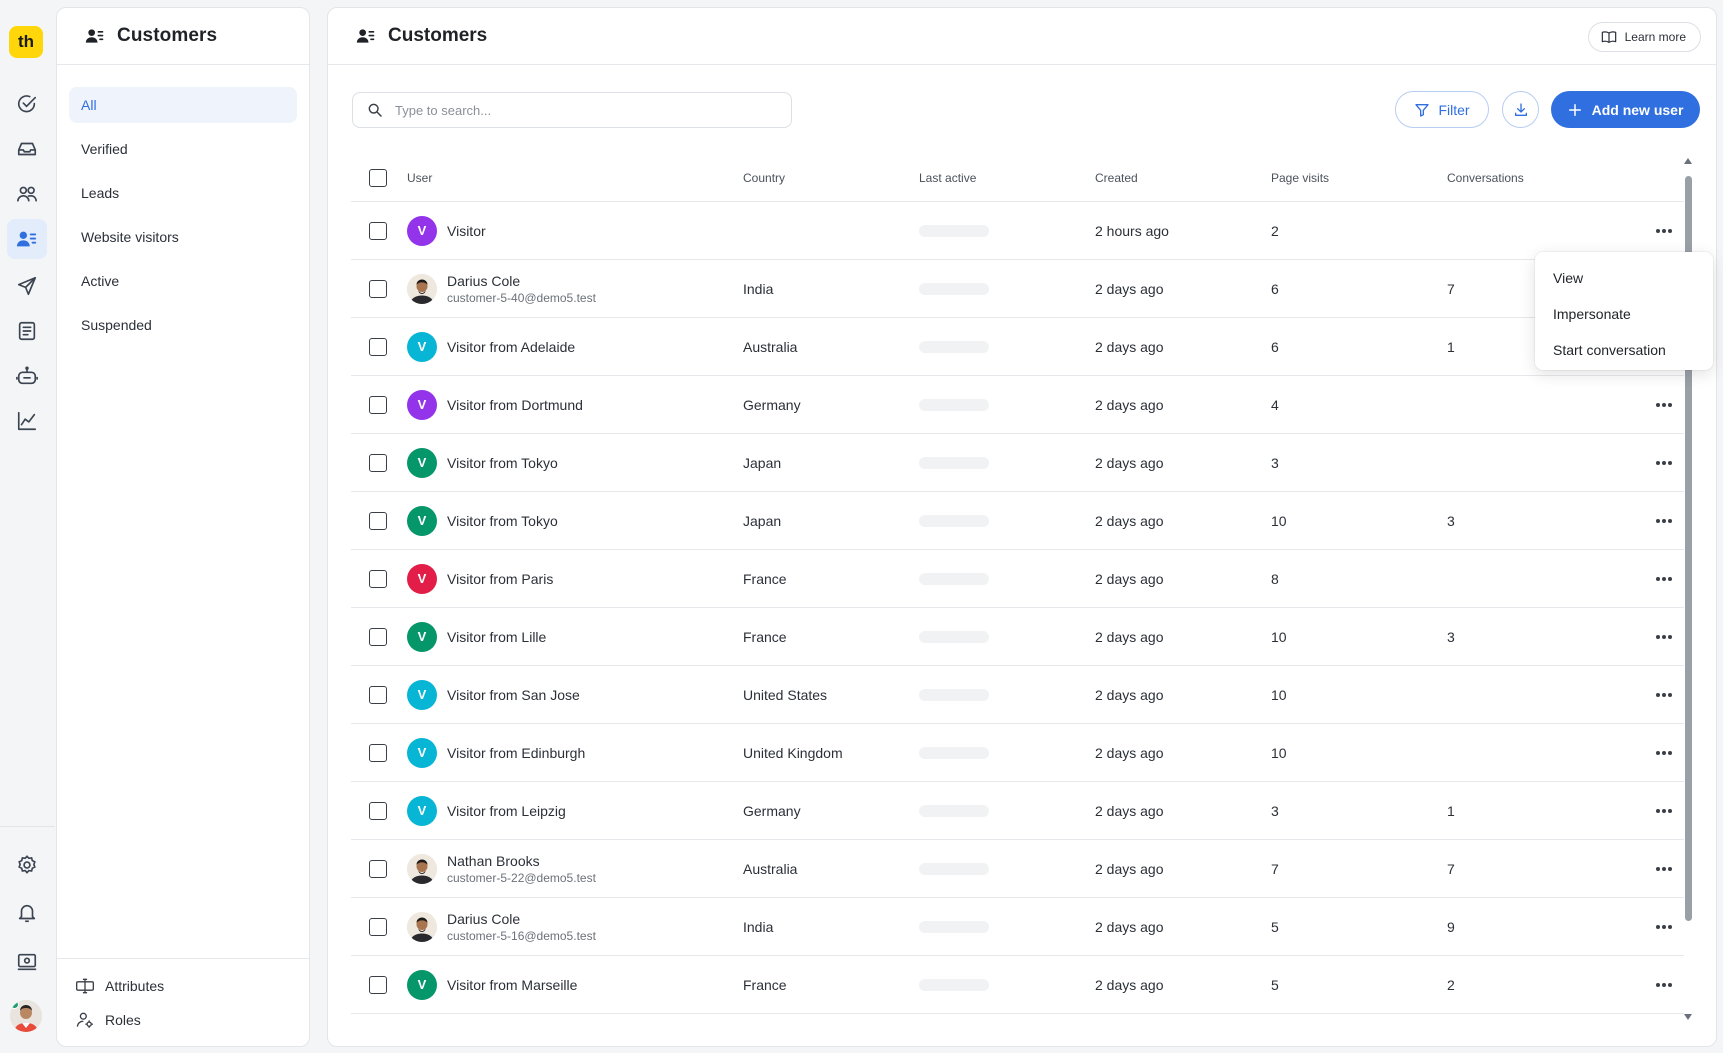 This screenshot has height=1053, width=1723. What do you see at coordinates (183, 1020) in the screenshot?
I see `roles-link: Roles` at bounding box center [183, 1020].